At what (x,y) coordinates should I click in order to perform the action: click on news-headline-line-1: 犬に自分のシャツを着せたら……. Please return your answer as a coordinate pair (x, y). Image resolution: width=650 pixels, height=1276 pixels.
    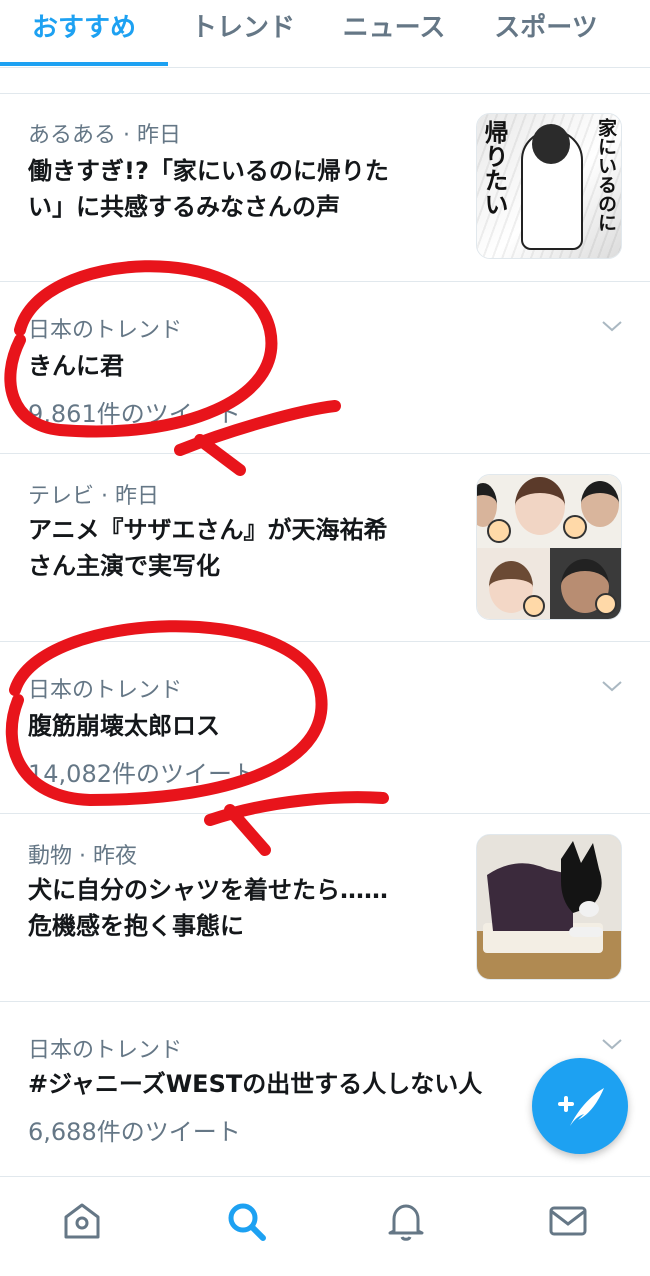
    Looking at the image, I should click on (208, 890).